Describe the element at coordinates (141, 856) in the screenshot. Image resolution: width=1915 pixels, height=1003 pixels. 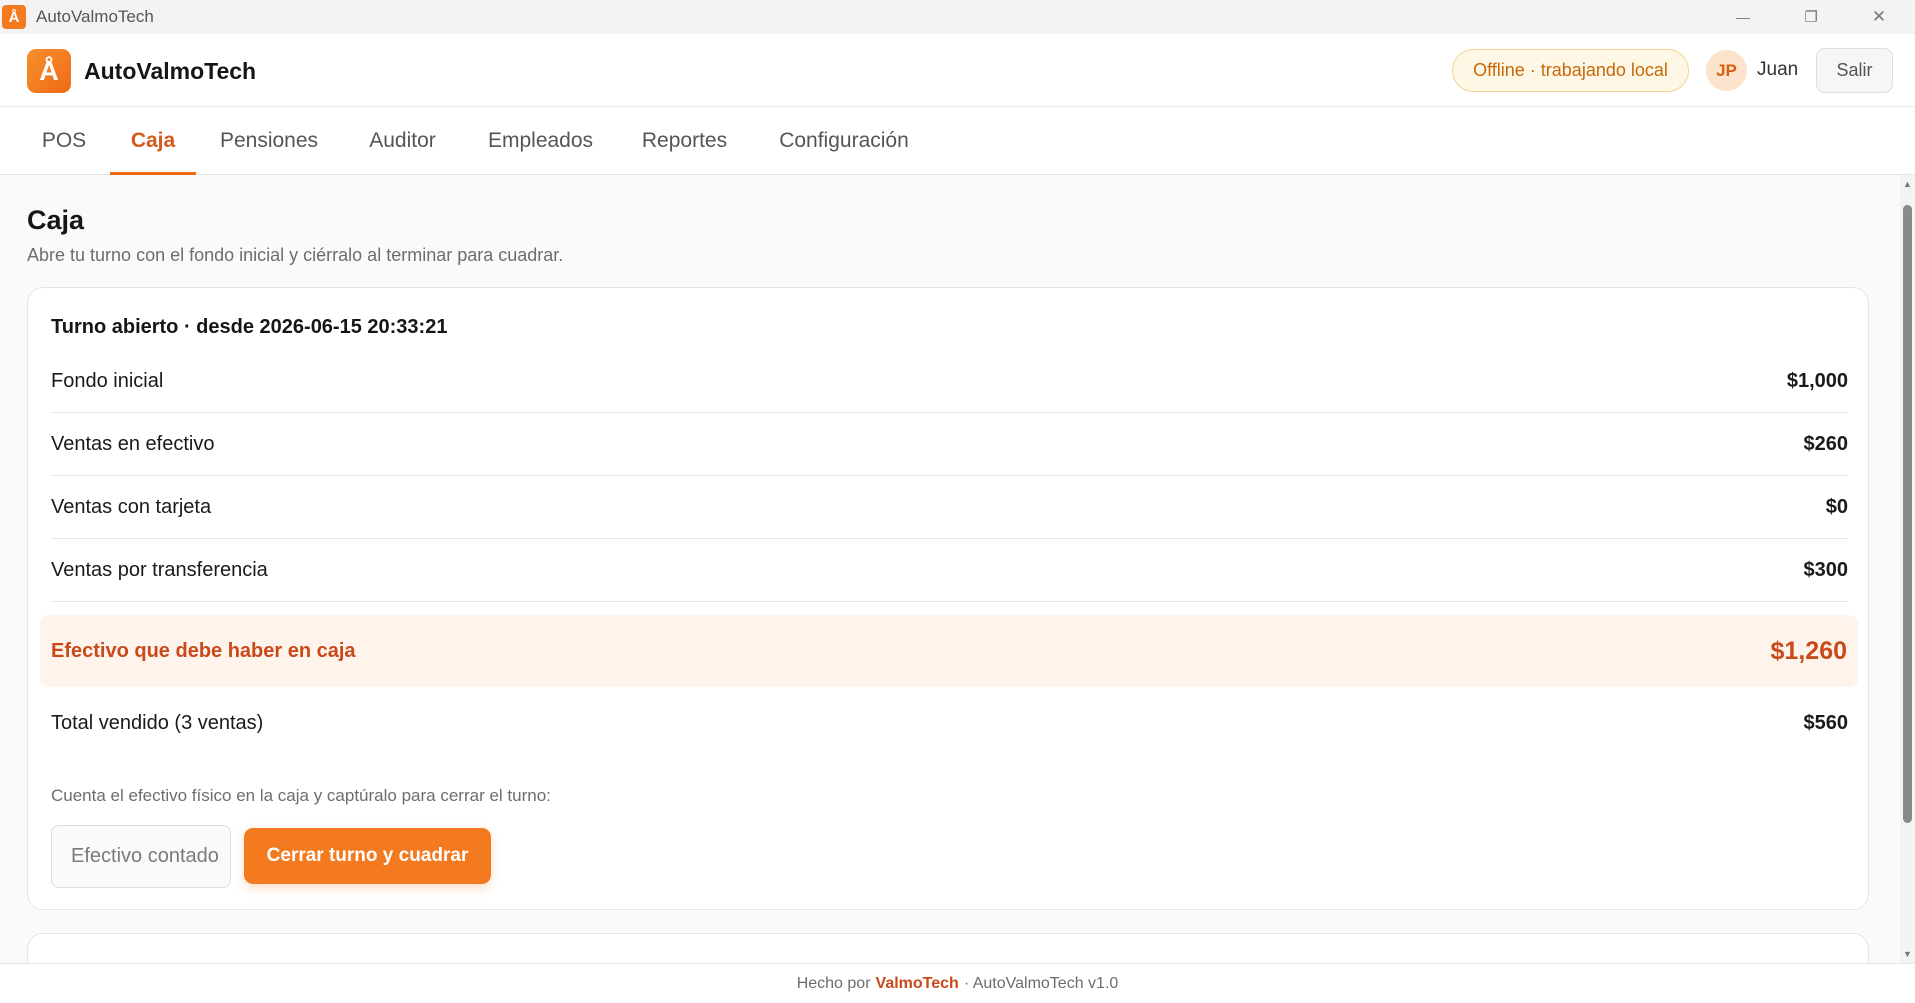
I see `counted-cash-input` at that location.